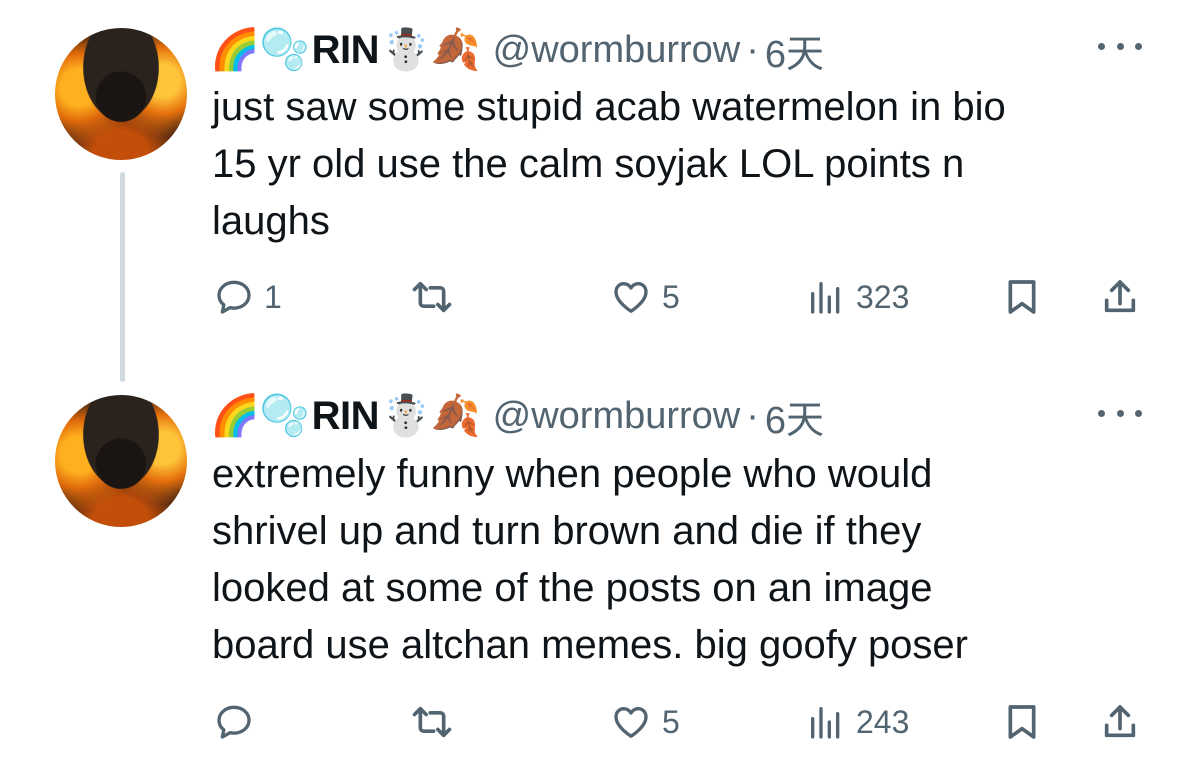 The width and height of the screenshot is (1200, 783). I want to click on action-bar: 1 5 323, so click(677, 297).